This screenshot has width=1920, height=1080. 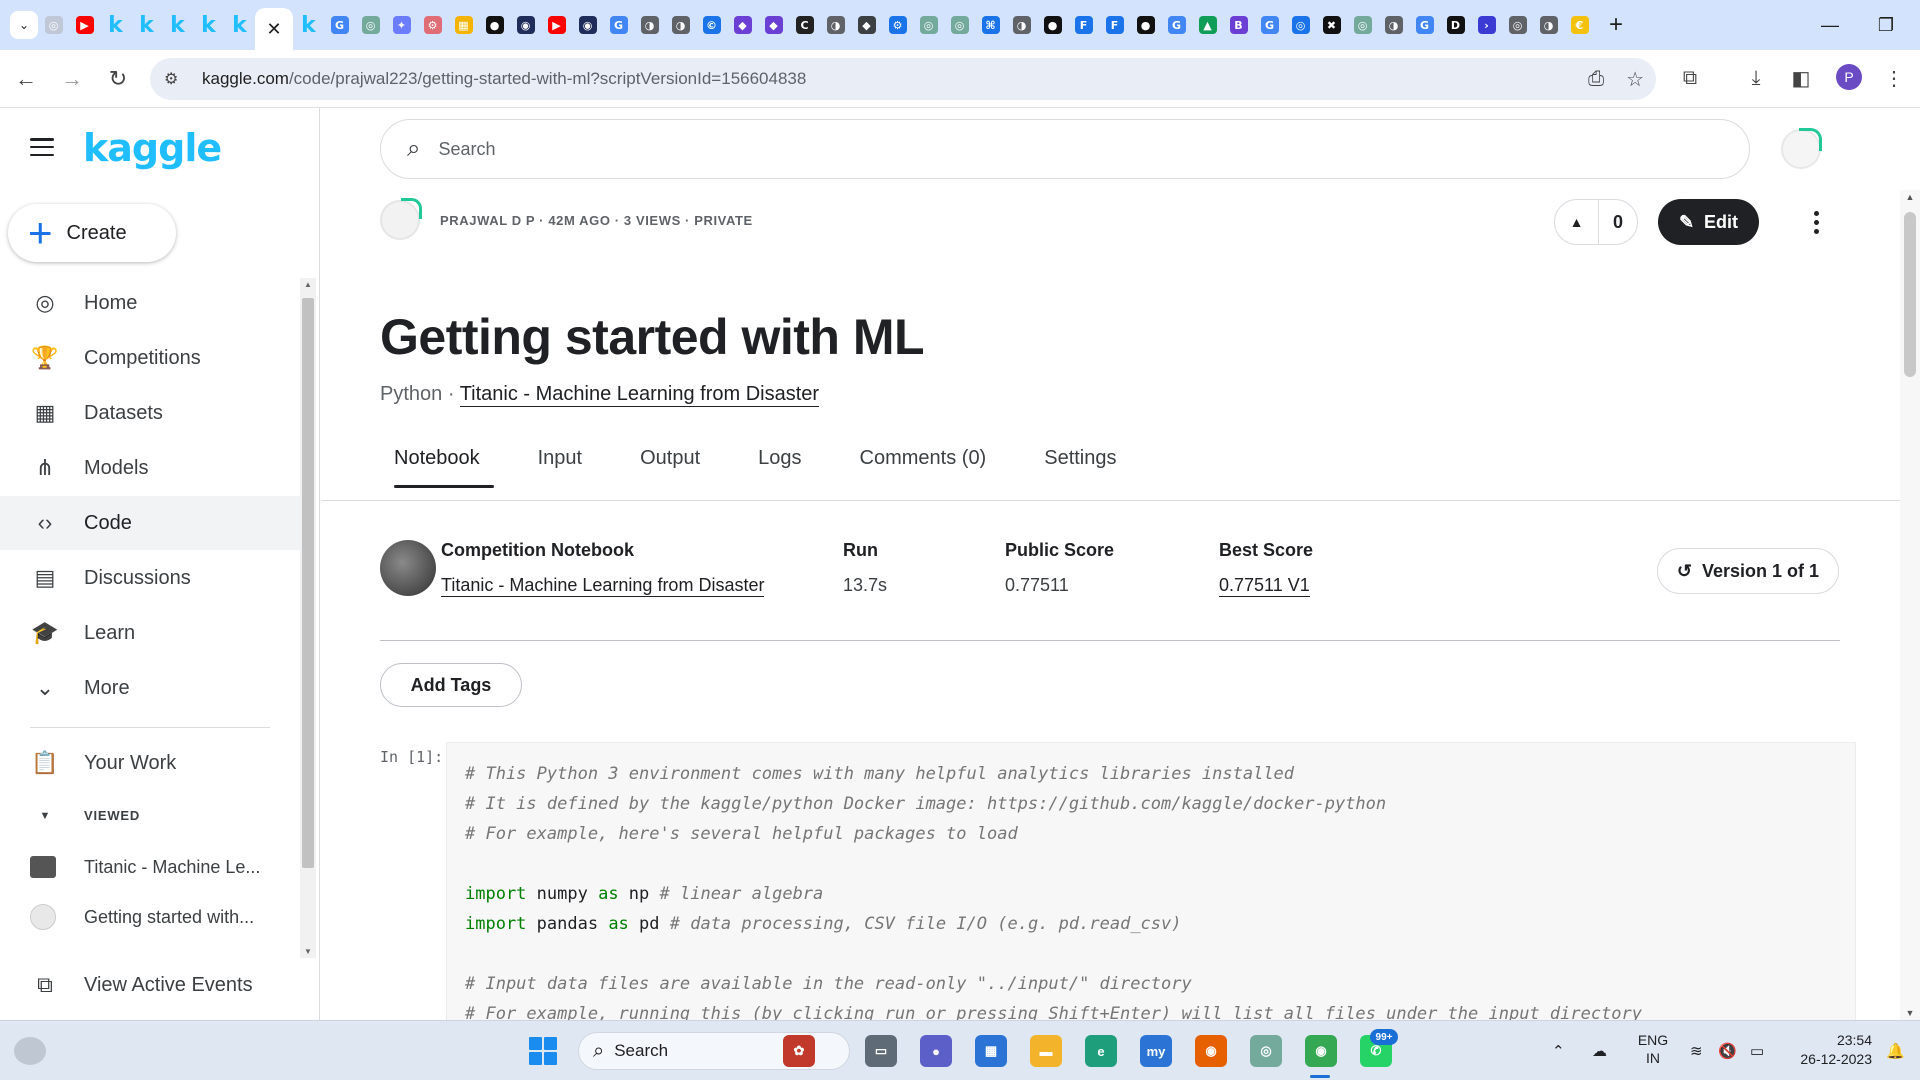 What do you see at coordinates (1046, 1051) in the screenshot?
I see `folder-app-icon: ▬` at bounding box center [1046, 1051].